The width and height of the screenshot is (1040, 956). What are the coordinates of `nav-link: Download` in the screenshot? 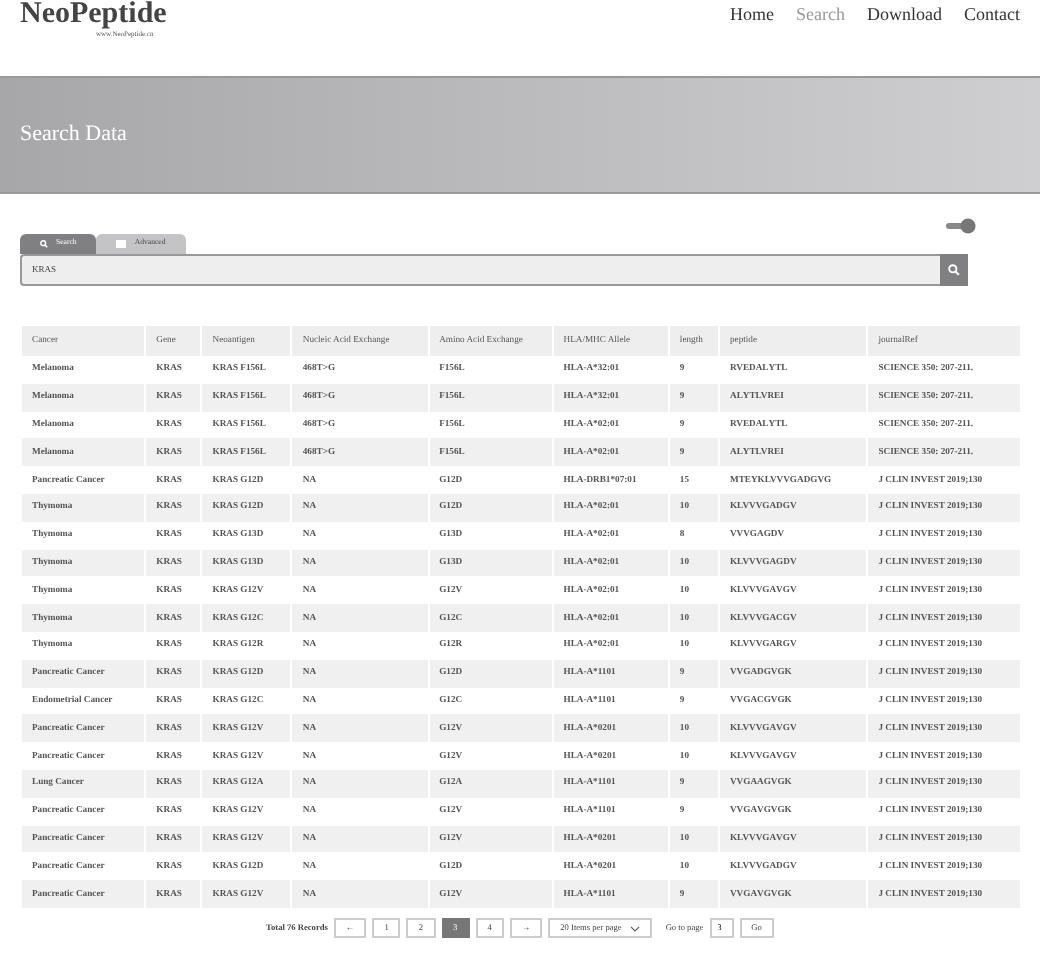 It's located at (893, 39).